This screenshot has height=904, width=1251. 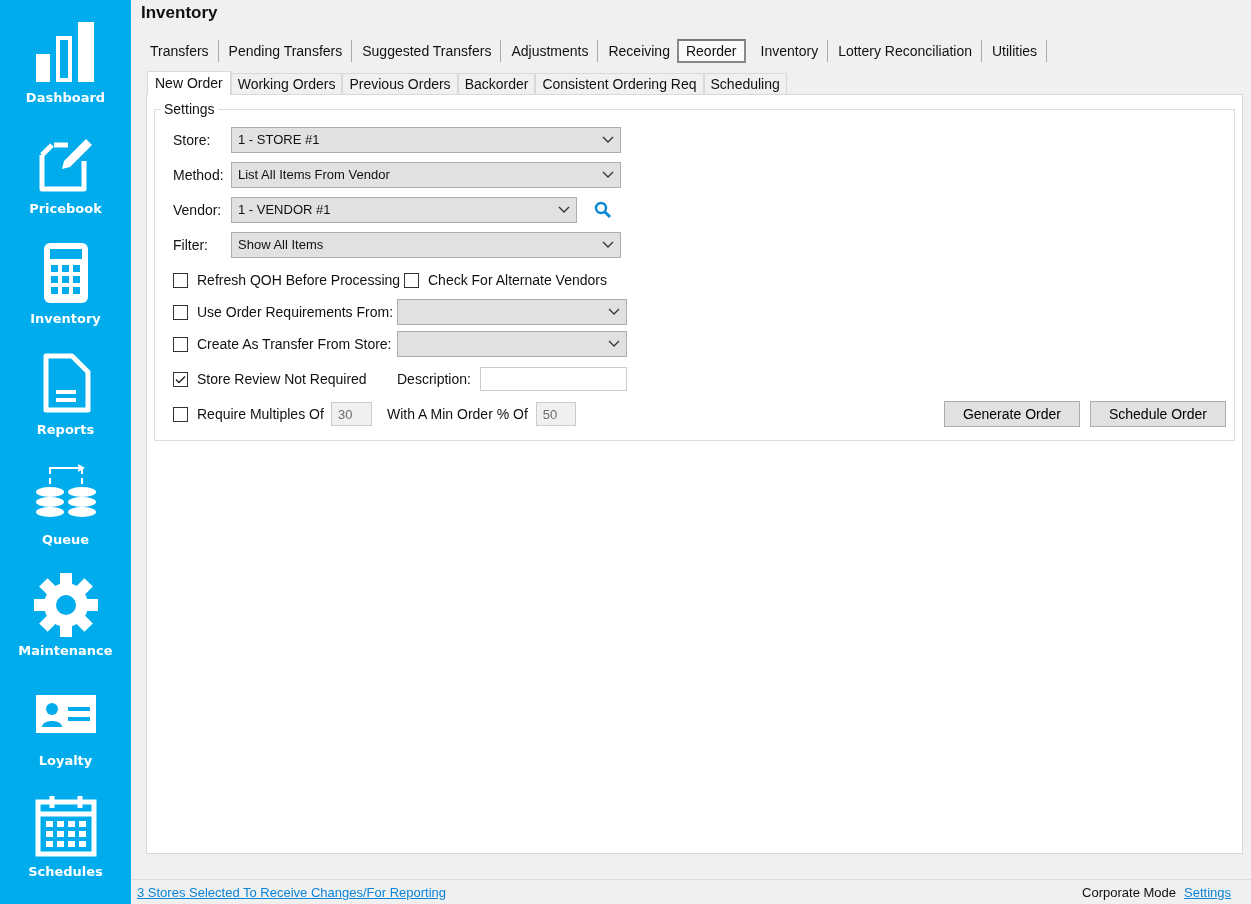 I want to click on tab: Scheduling, so click(x=745, y=83).